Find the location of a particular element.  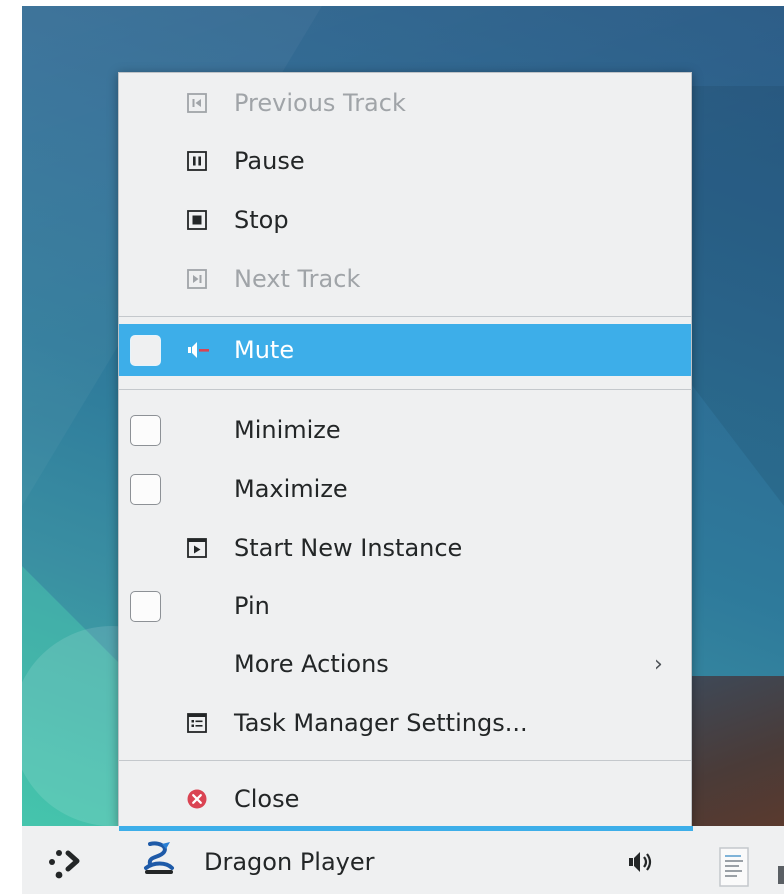

speaker-volume-icon is located at coordinates (642, 862).